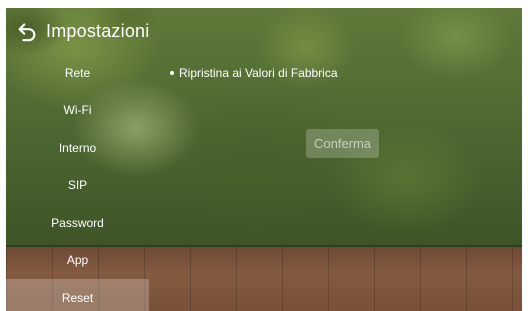 Image resolution: width=528 pixels, height=311 pixels. I want to click on back-arrow-icon, so click(27, 31).